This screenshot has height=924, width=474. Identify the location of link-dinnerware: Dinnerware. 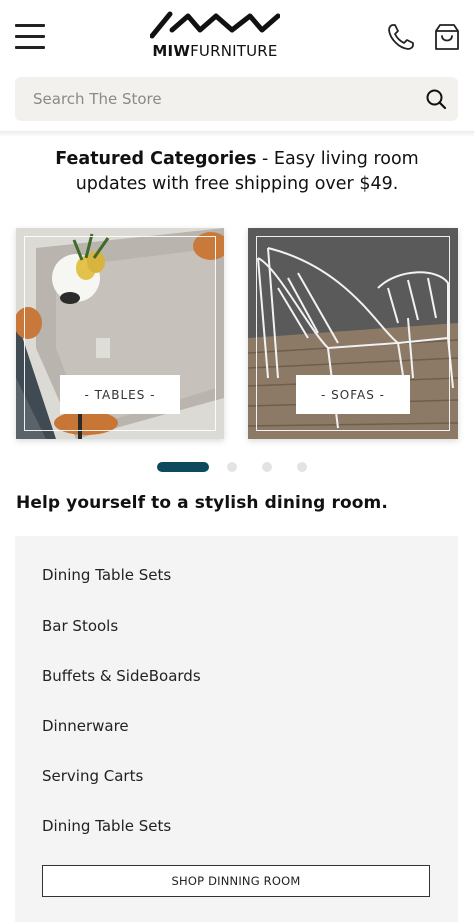
(85, 726).